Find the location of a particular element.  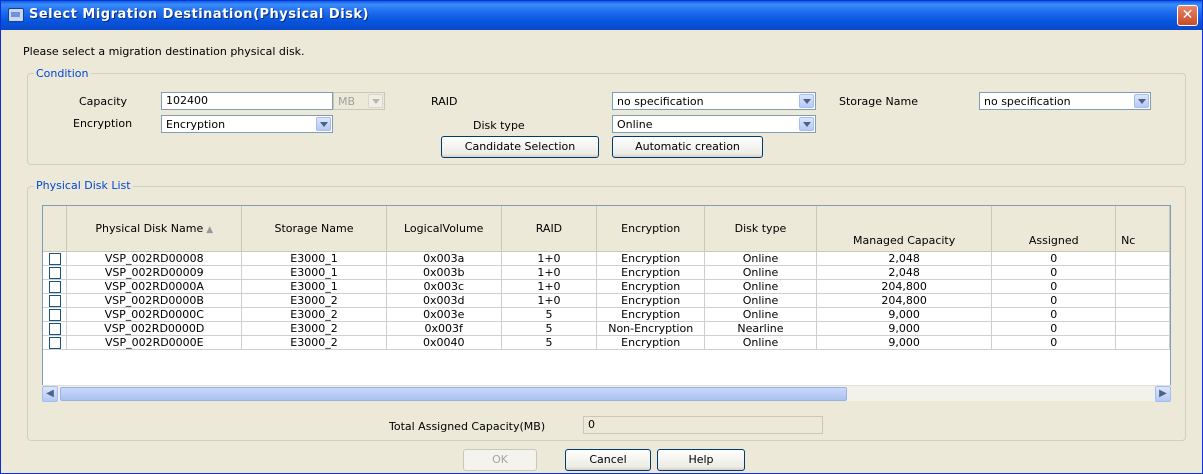

table-cell-name: VSP_002RD0000A is located at coordinates (154, 286).